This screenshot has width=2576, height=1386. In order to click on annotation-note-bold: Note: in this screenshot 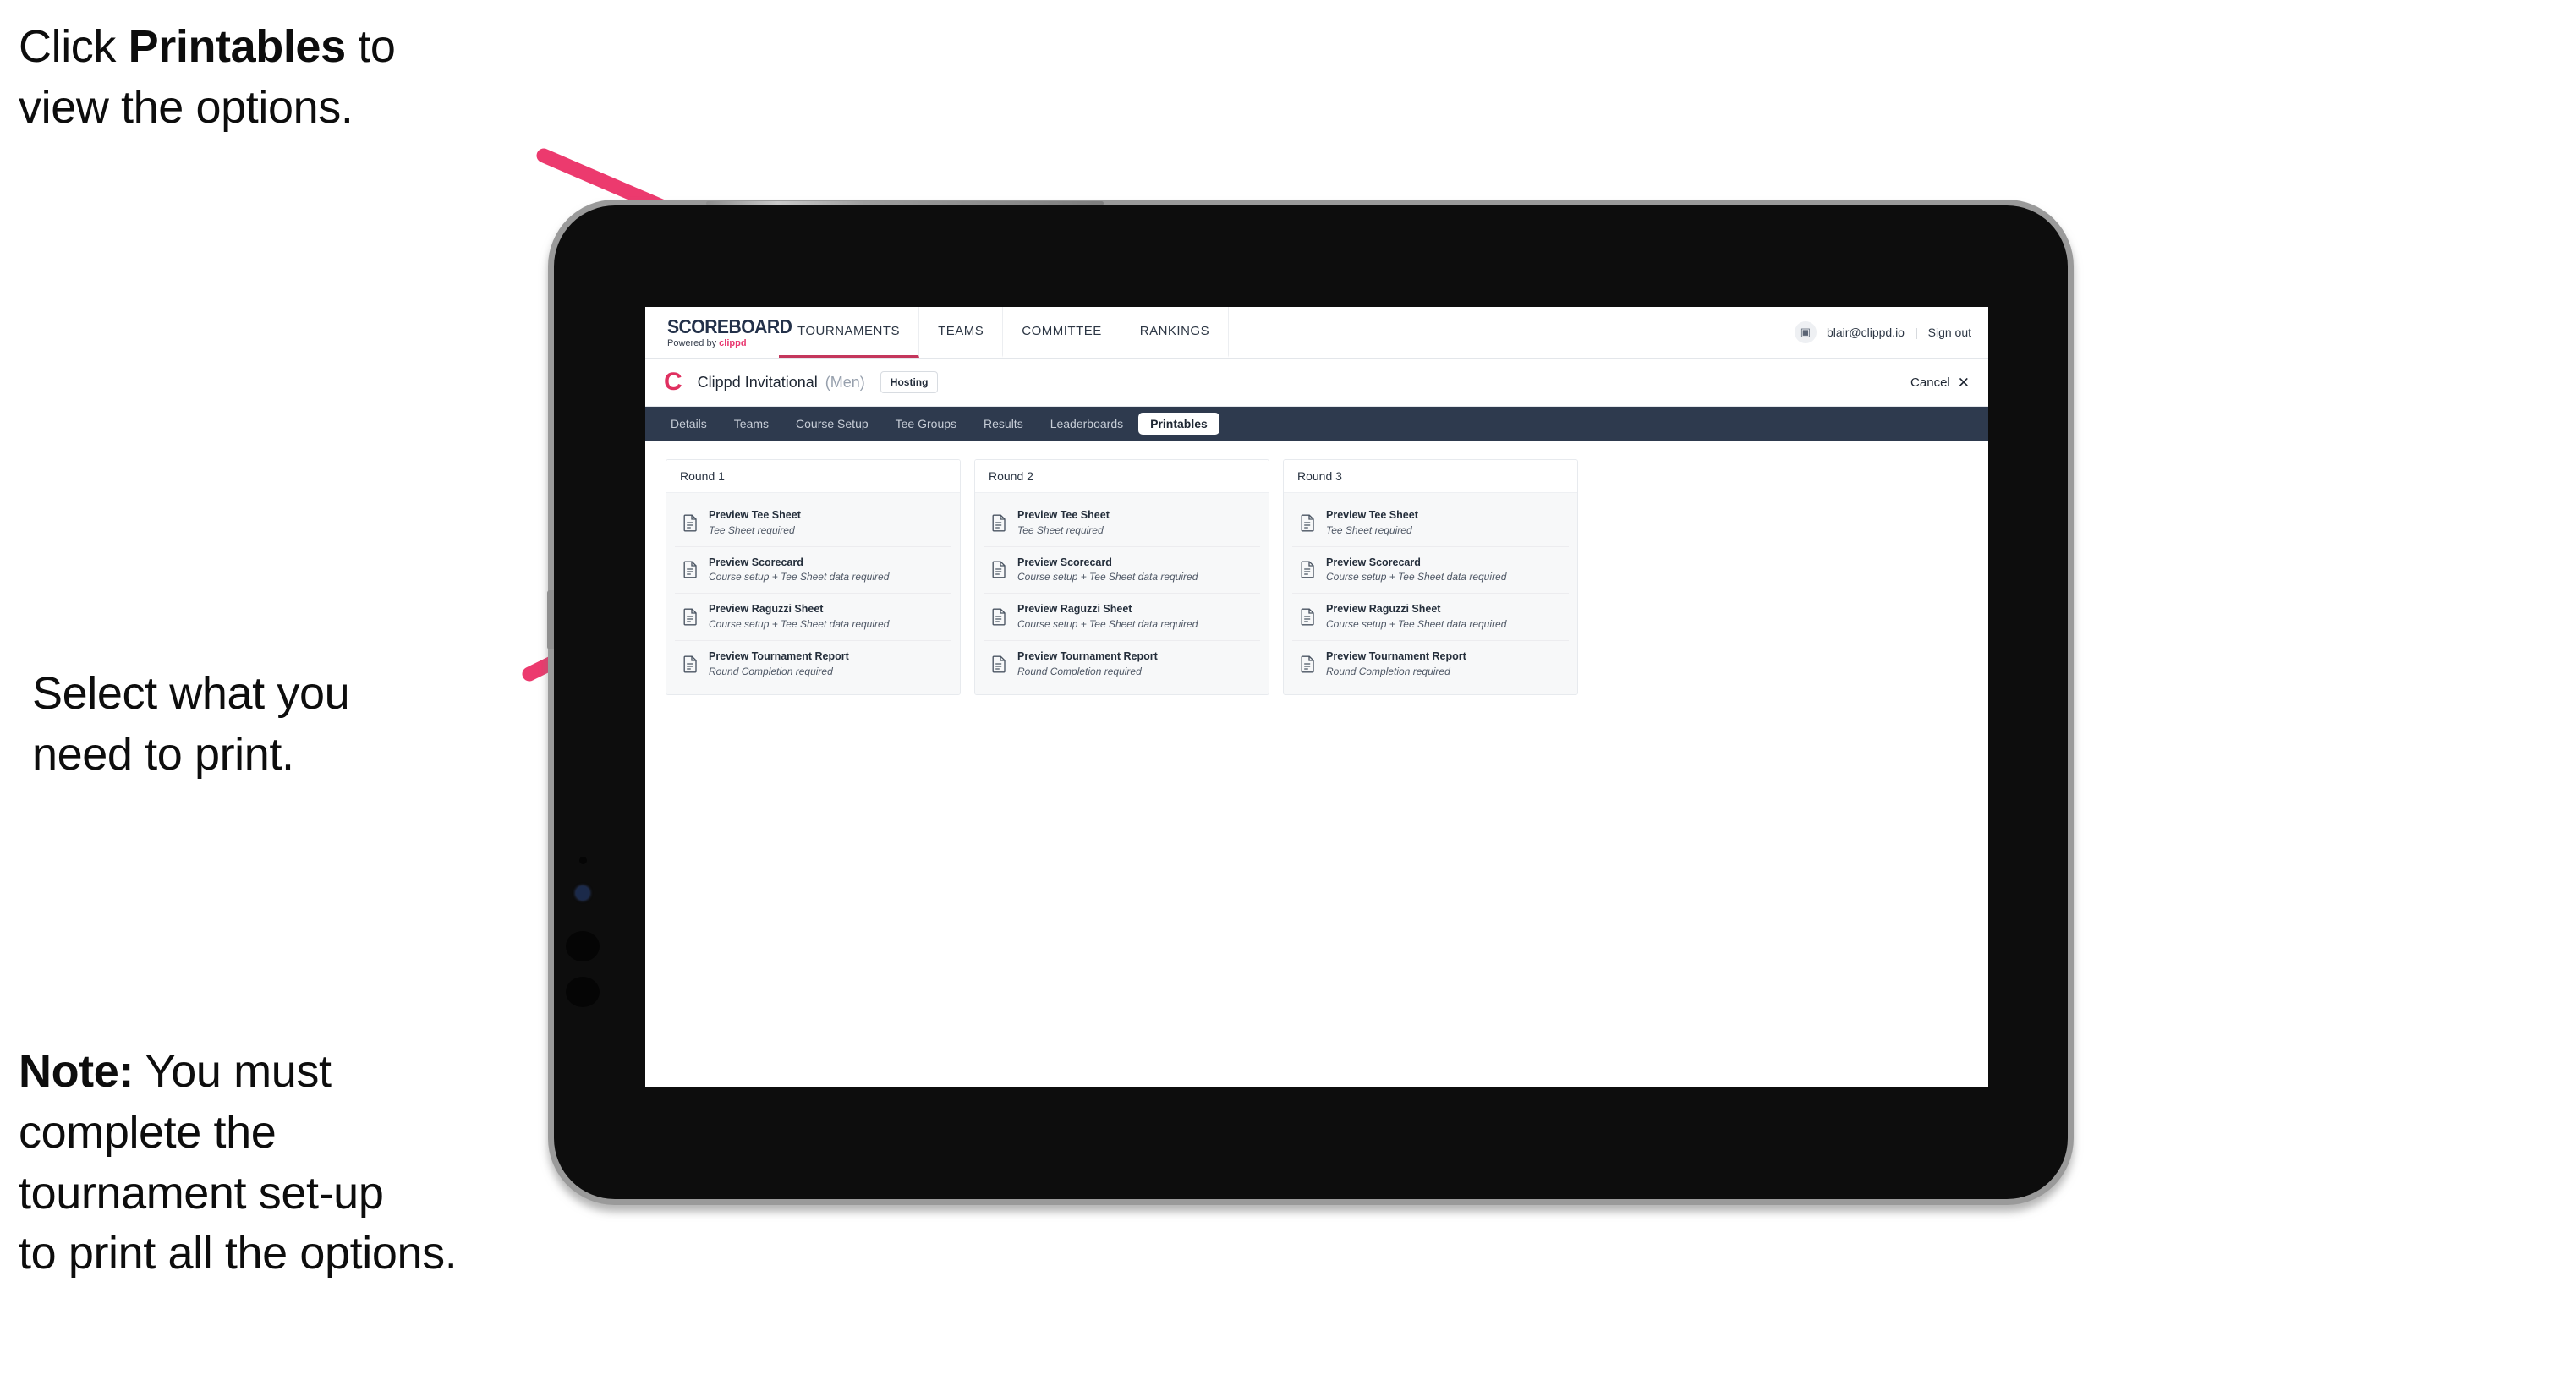, I will do `click(76, 1071)`.